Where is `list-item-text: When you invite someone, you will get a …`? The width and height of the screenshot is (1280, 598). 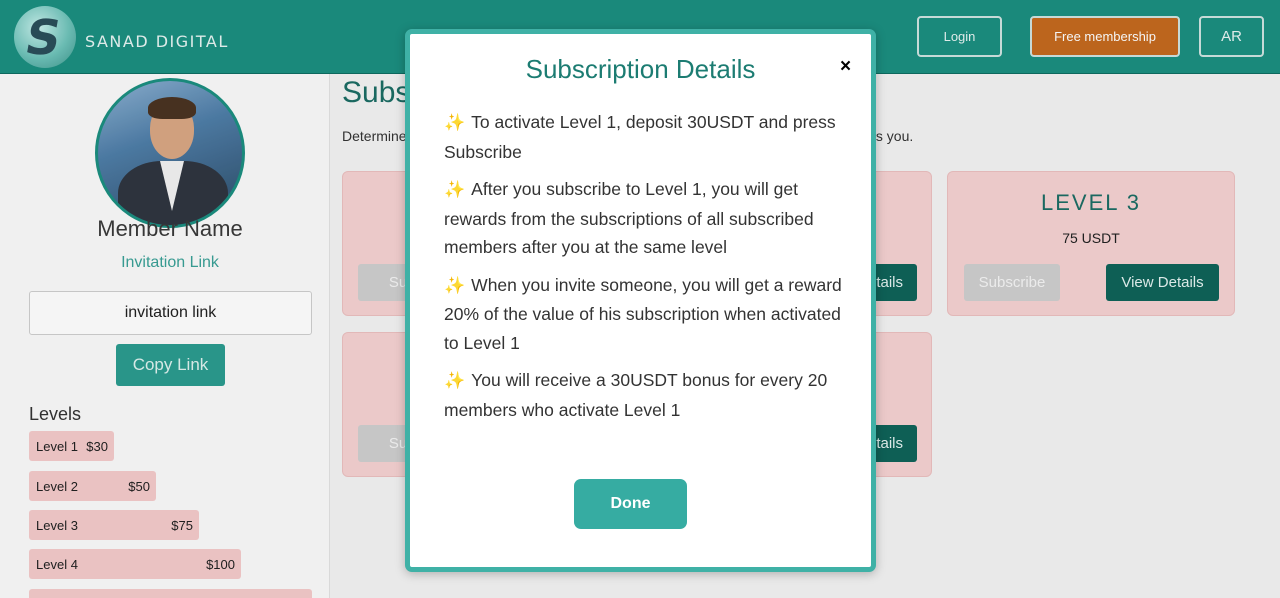 list-item-text: When you invite someone, you will get a … is located at coordinates (643, 313).